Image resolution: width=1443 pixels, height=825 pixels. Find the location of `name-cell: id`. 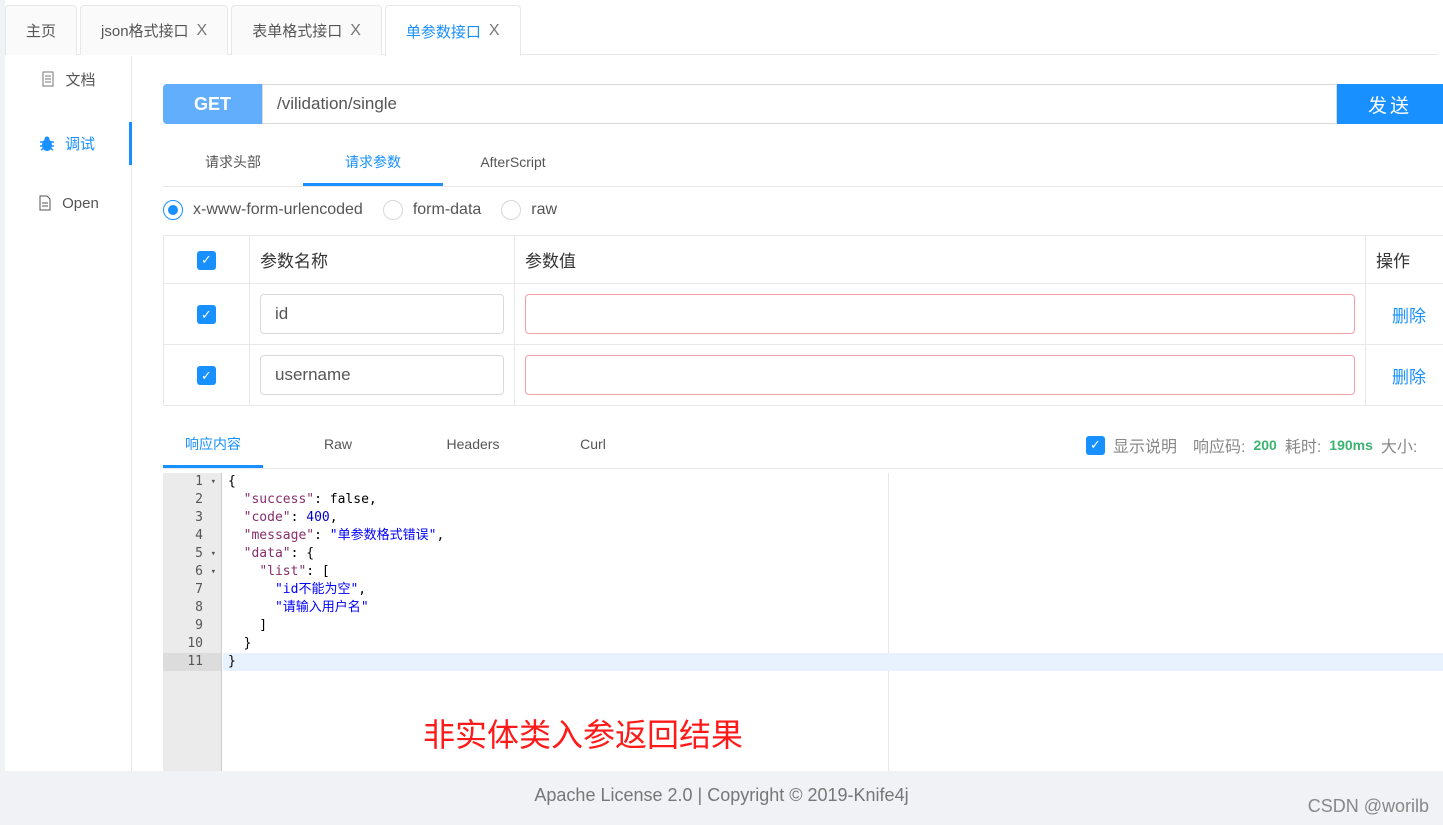

name-cell: id is located at coordinates (382, 314).